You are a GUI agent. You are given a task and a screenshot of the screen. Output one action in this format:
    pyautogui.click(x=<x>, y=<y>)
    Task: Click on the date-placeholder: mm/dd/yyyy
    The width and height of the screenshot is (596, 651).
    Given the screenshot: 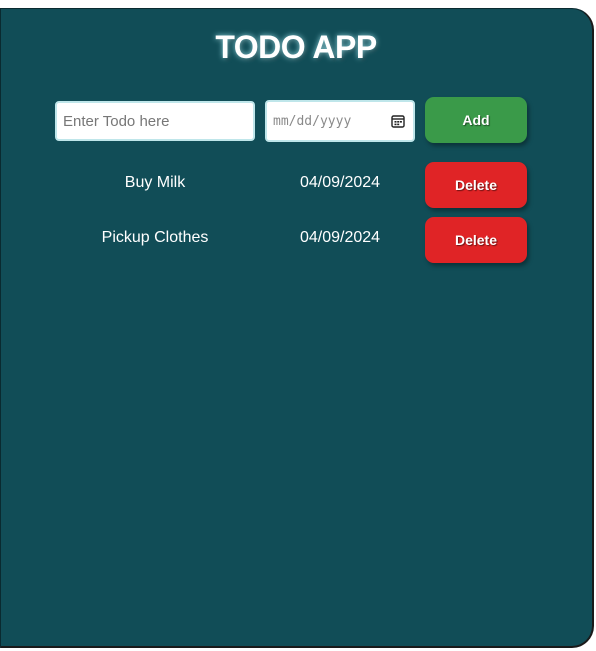 What is the action you would take?
    pyautogui.click(x=312, y=121)
    